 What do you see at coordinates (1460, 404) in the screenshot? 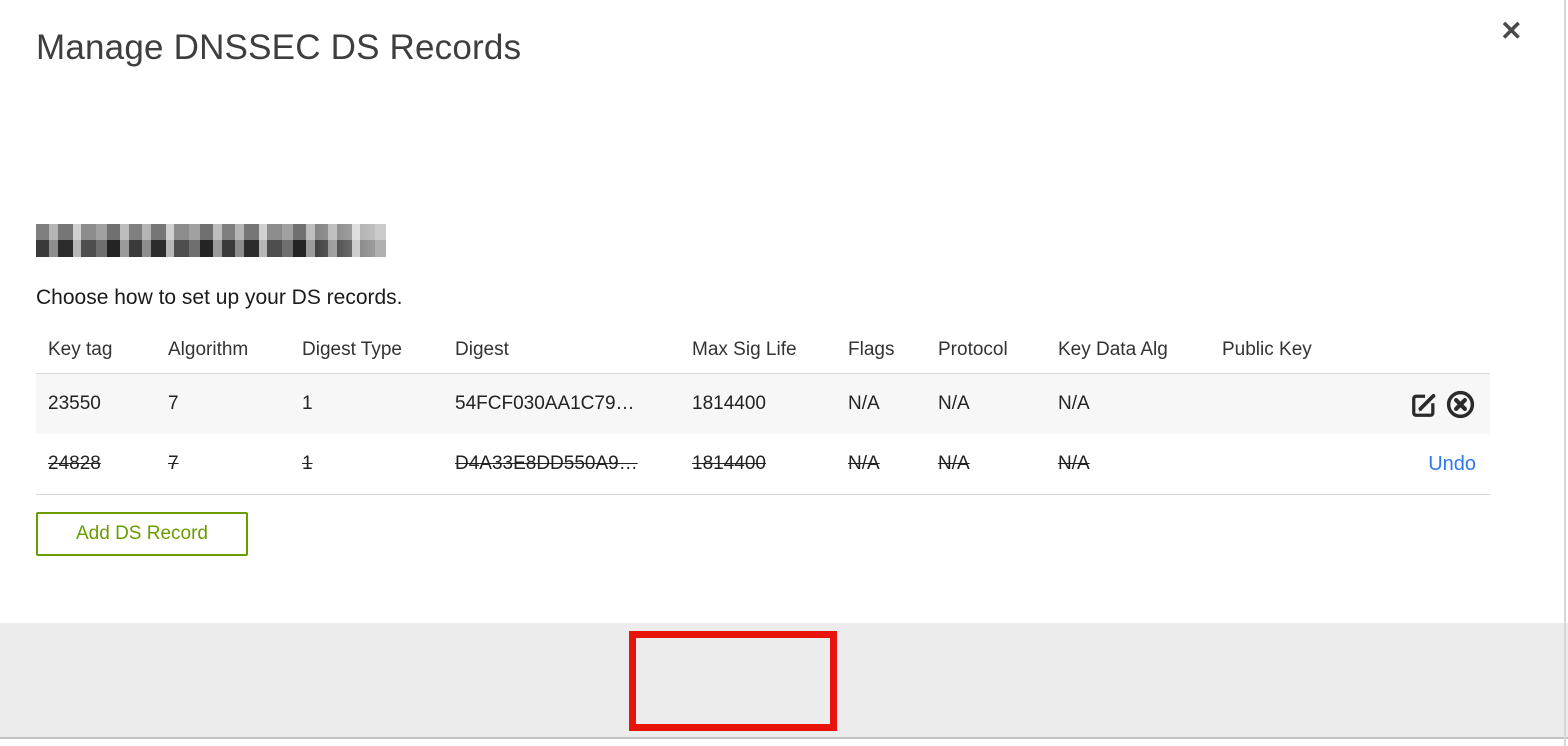
I see `delete-record-icon` at bounding box center [1460, 404].